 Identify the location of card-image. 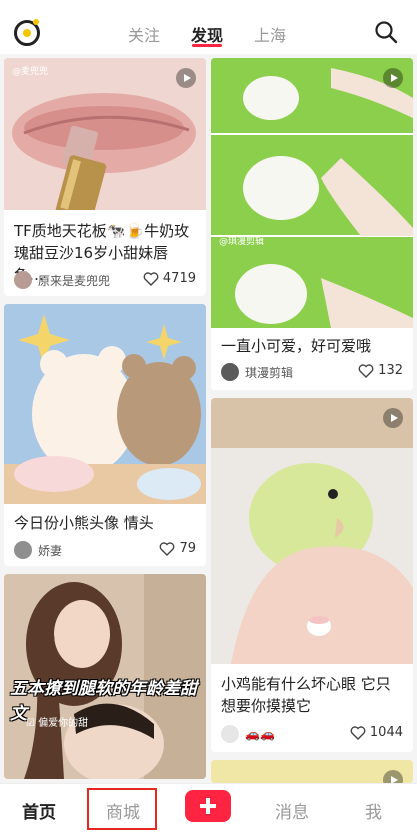
(105, 404).